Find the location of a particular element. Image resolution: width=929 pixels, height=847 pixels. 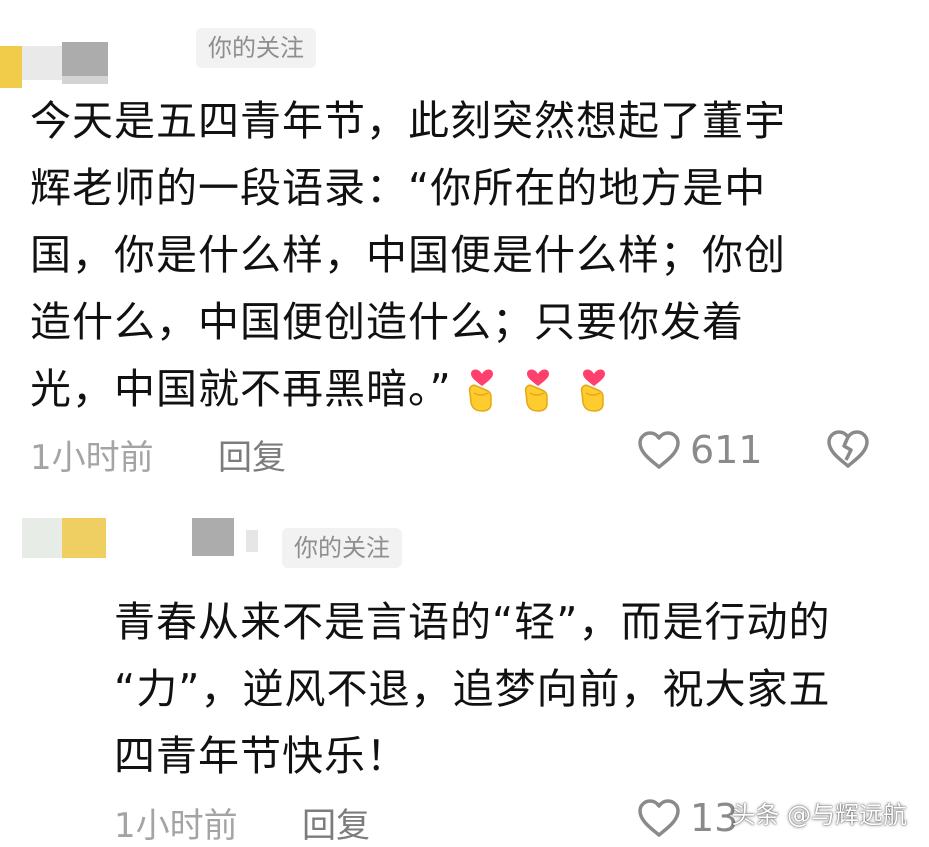

comment-line: 国，你是什么样，中国便是什么样；你创 is located at coordinates (408, 255).